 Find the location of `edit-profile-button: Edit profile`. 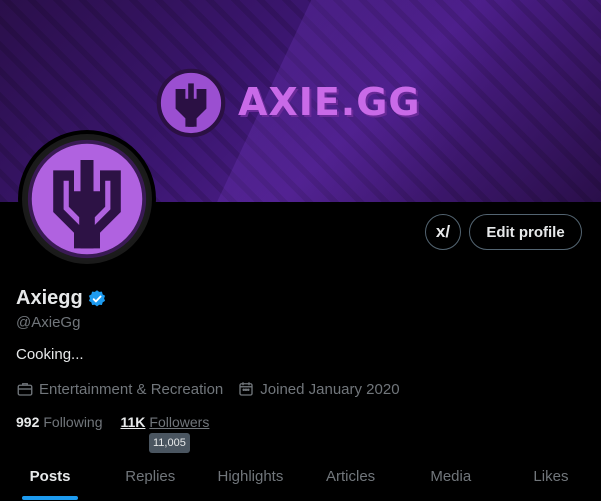

edit-profile-button: Edit profile is located at coordinates (525, 232).